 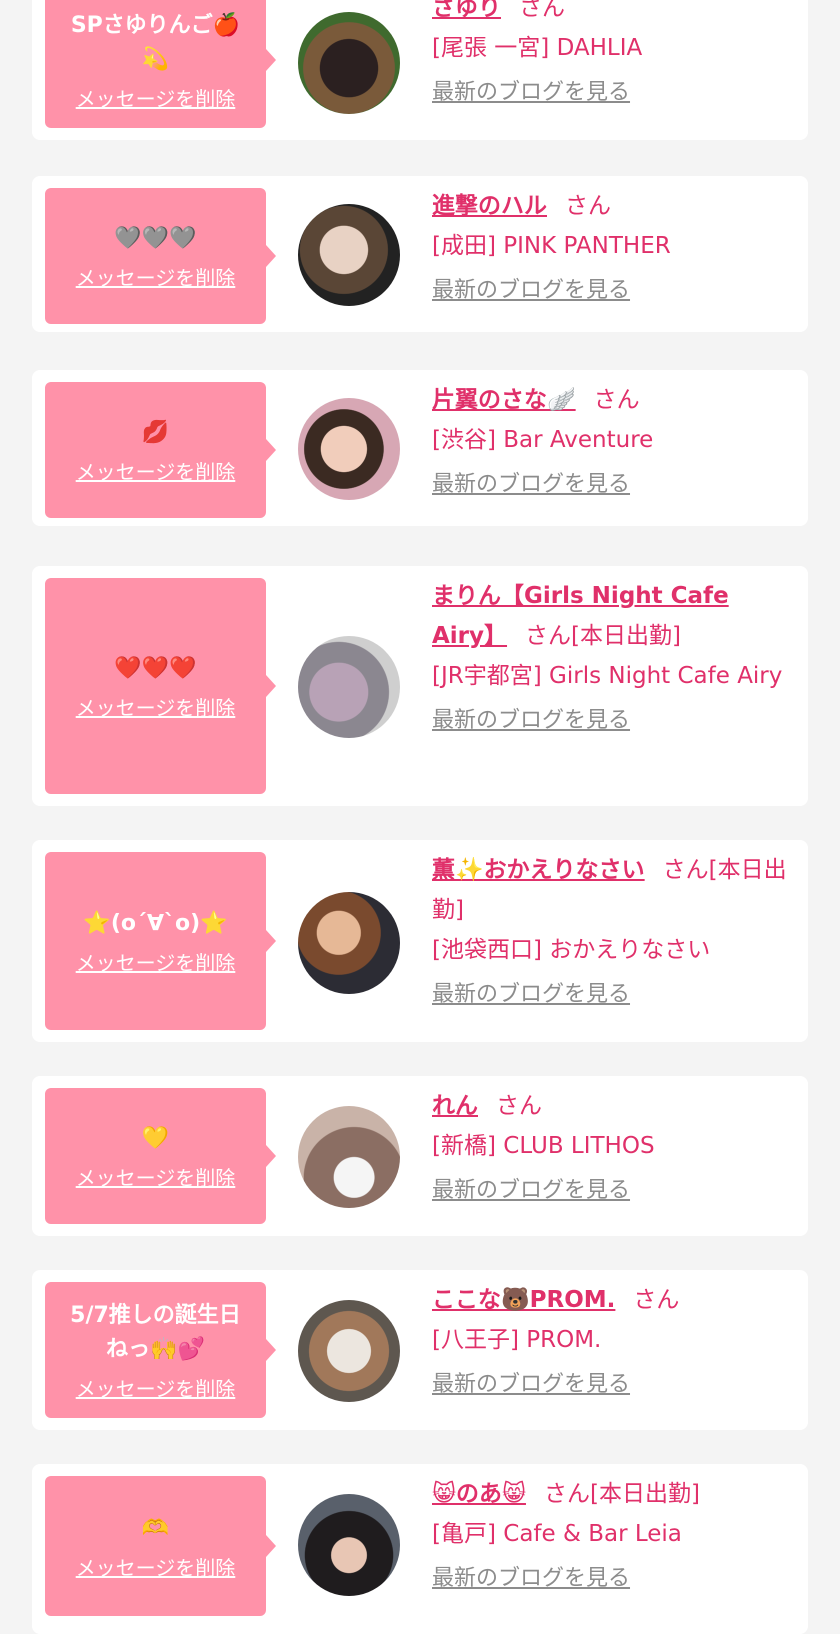 I want to click on message-bubble: 🫶 メッセージを削除, so click(x=160, y=1546).